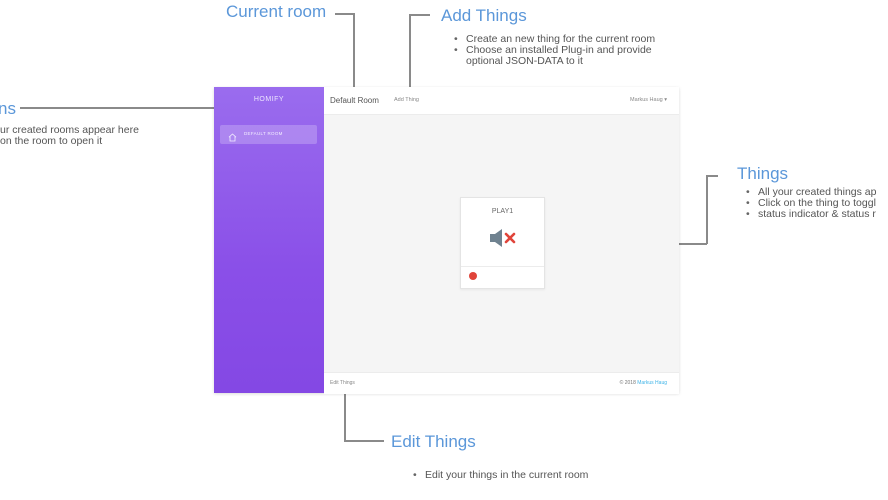 The width and height of the screenshot is (888, 500). What do you see at coordinates (276, 11) in the screenshot?
I see `current-room-annotation-title: Current room` at bounding box center [276, 11].